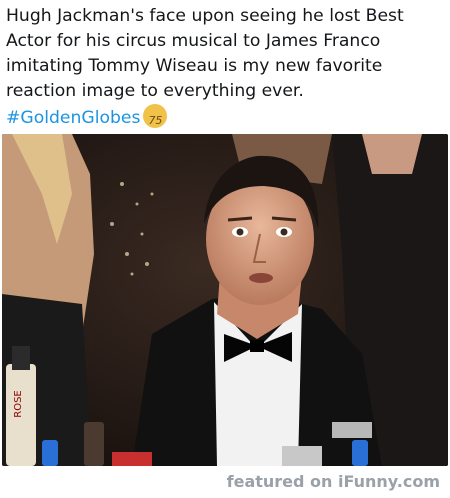  I want to click on bottle-label: ROSE, so click(18, 404).